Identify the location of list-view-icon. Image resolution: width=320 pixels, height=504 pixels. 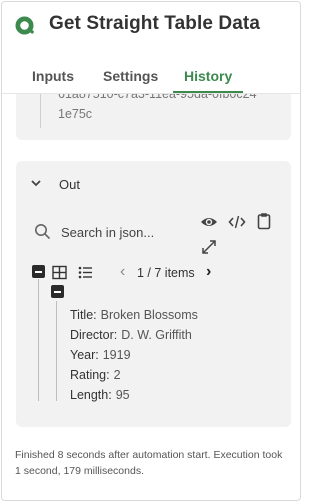
(85, 272).